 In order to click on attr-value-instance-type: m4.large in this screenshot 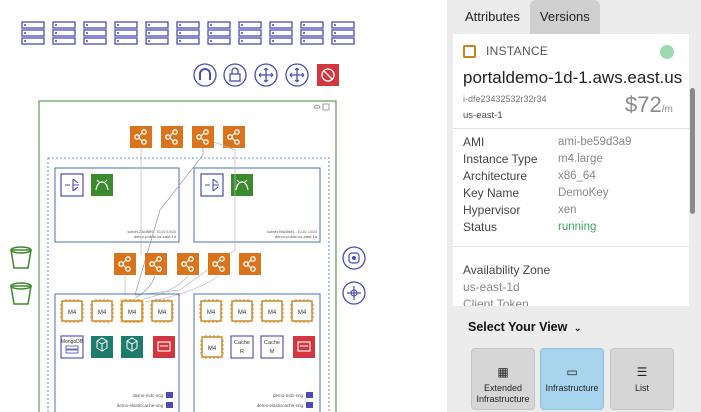, I will do `click(580, 159)`.